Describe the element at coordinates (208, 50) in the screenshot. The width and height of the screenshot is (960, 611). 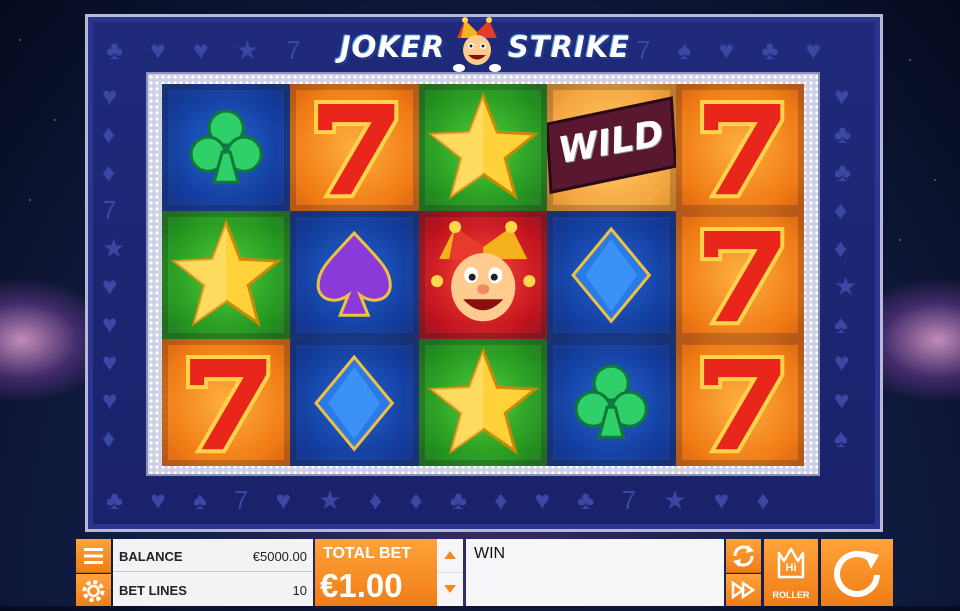
I see `frame-suits-top-left: ♣ ♥ ♥ ★ 7` at that location.